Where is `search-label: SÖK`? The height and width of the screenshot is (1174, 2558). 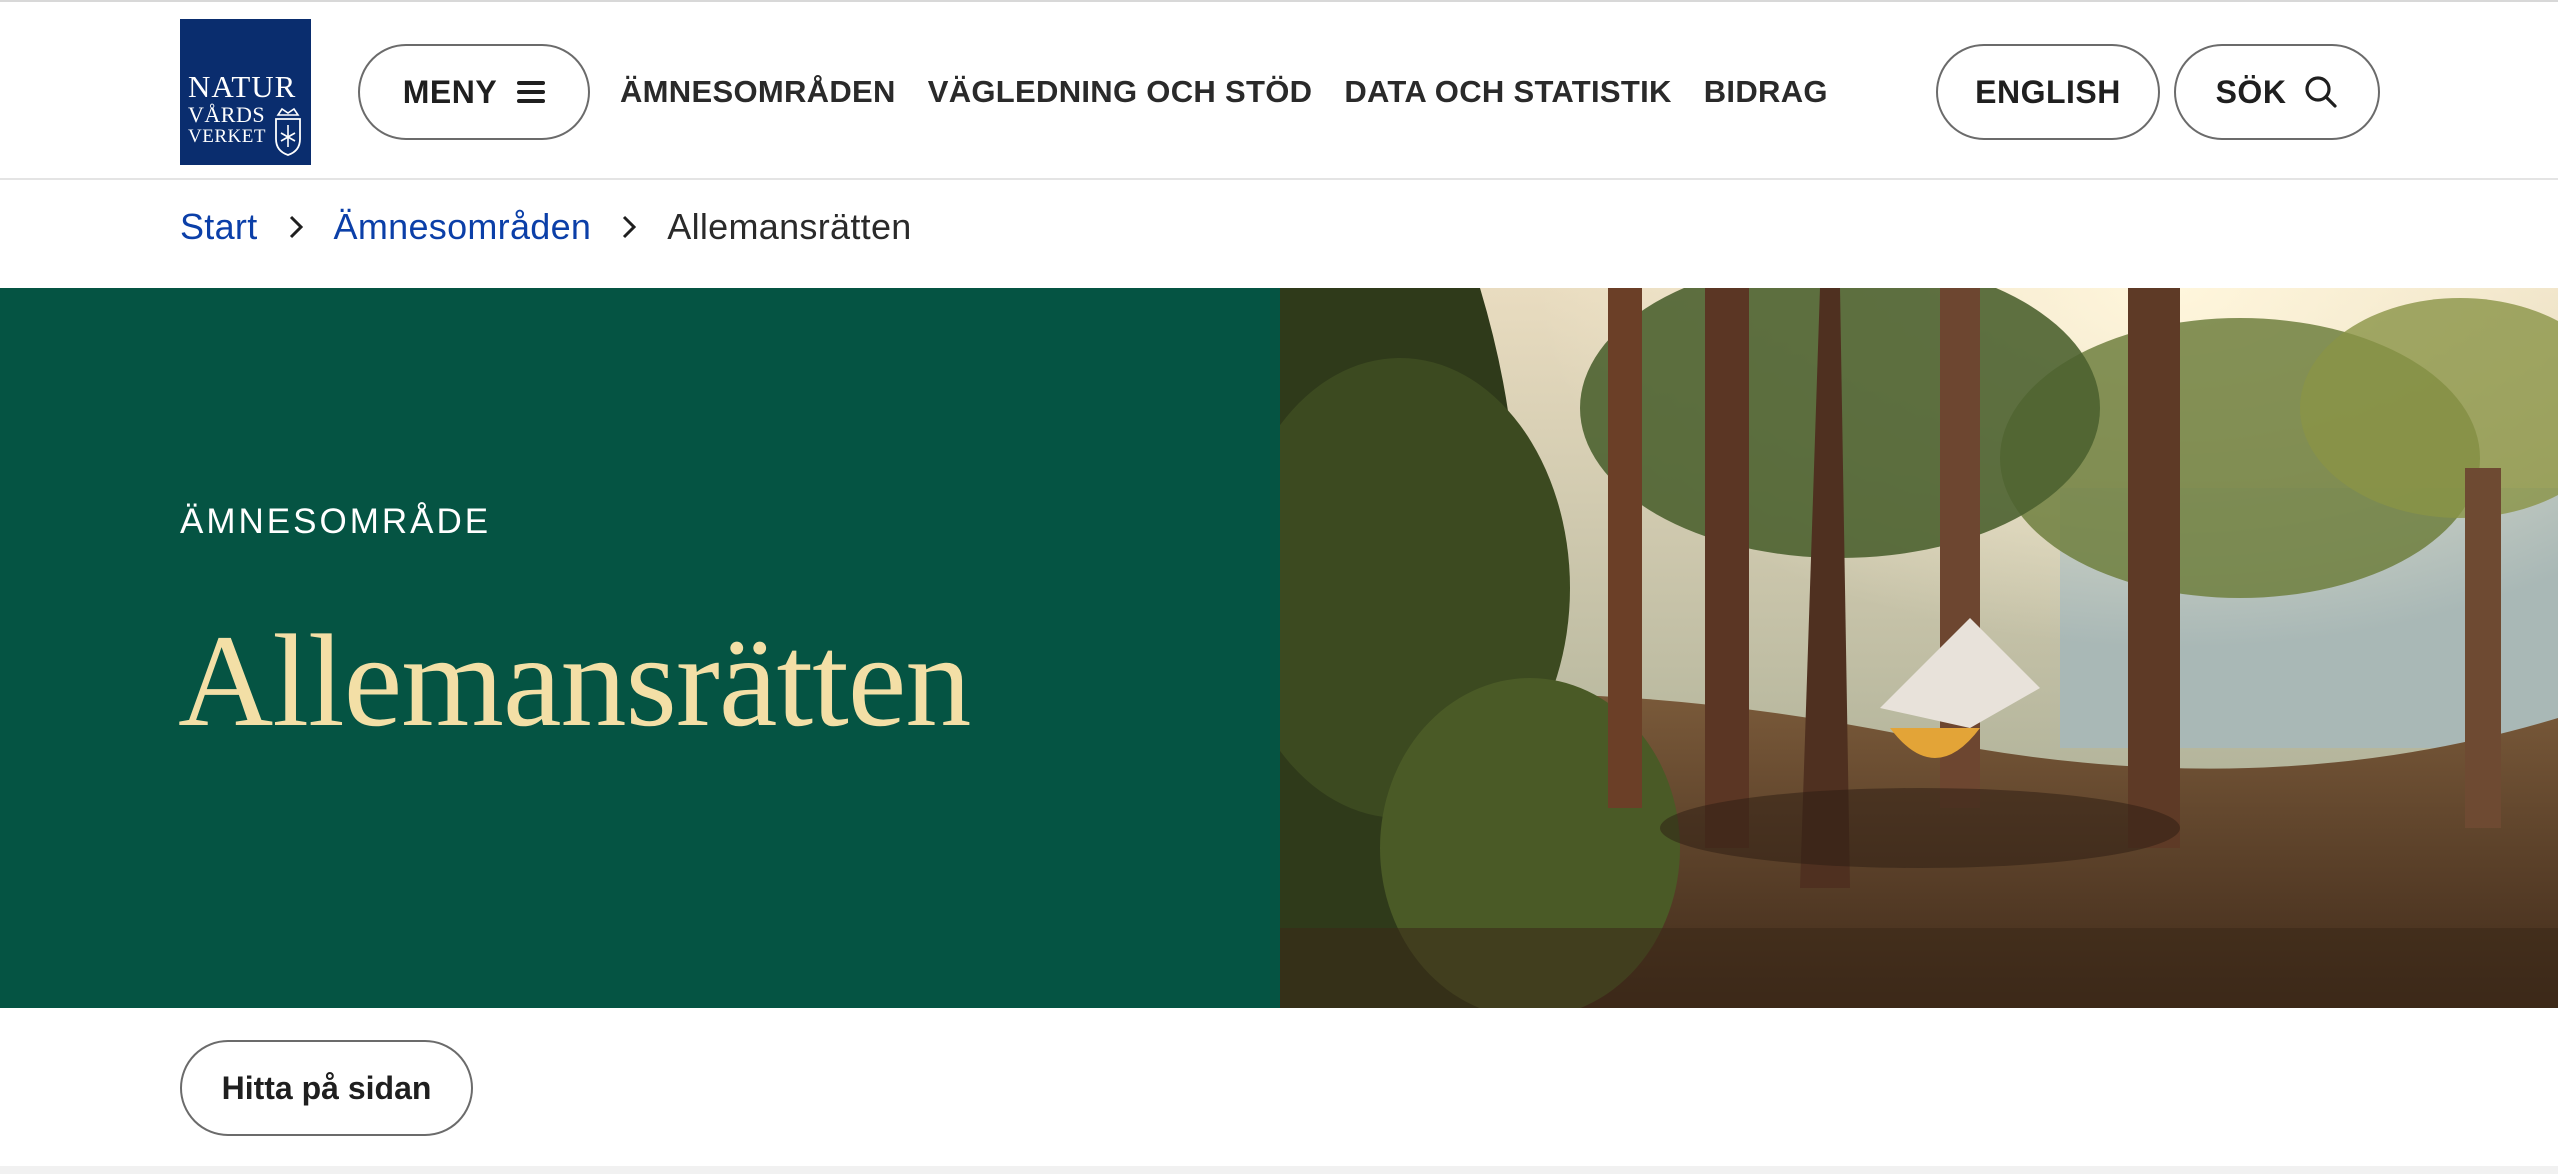
search-label: SÖK is located at coordinates (2251, 91).